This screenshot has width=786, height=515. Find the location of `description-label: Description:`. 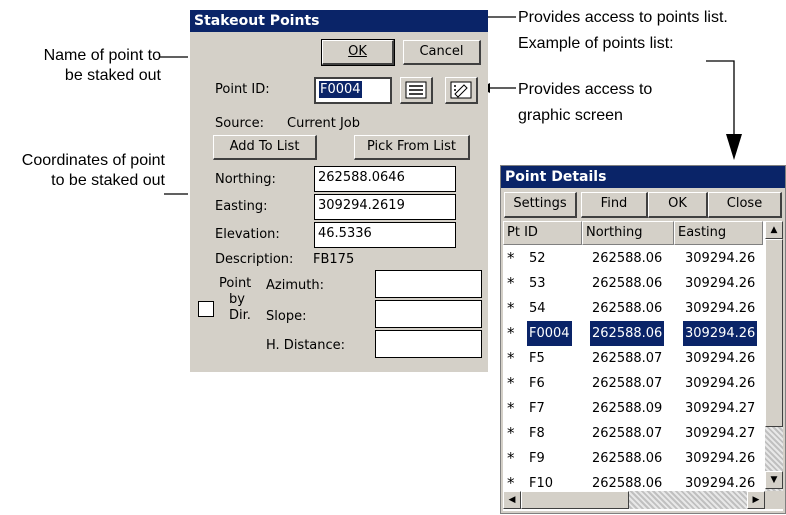

description-label: Description: is located at coordinates (254, 259).